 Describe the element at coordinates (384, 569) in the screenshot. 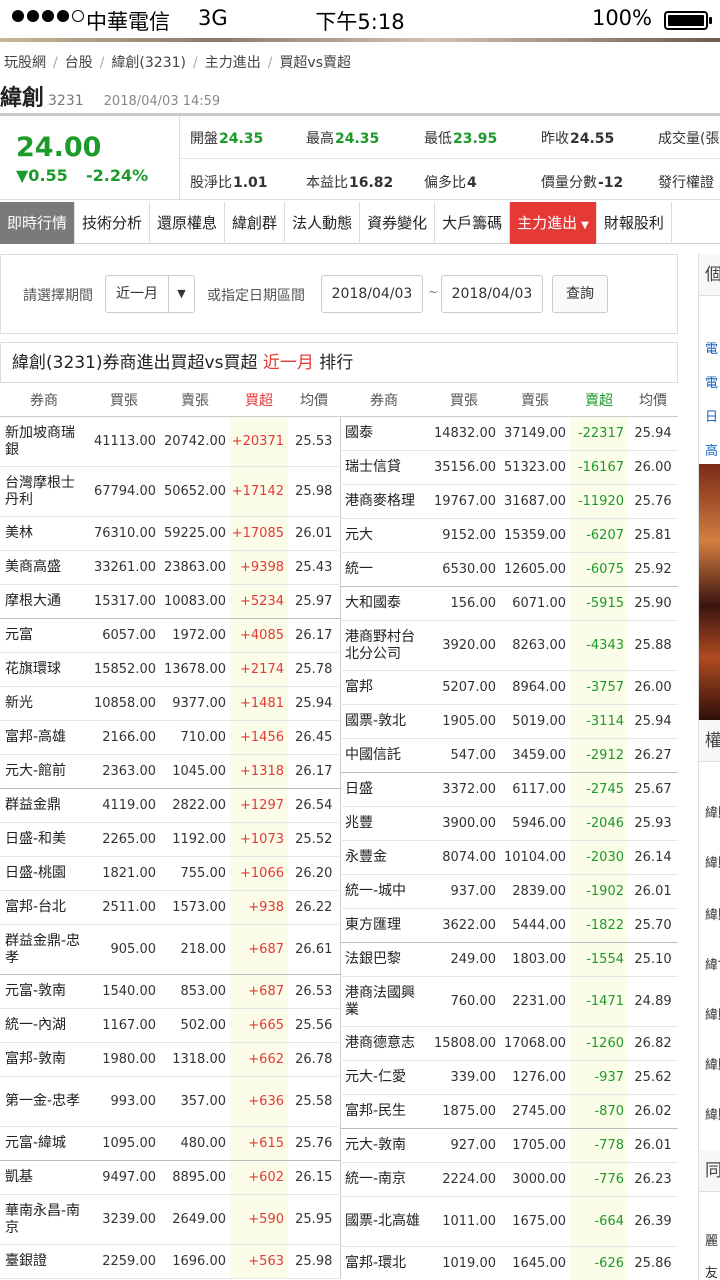

I see `broker-cell: 統一` at that location.